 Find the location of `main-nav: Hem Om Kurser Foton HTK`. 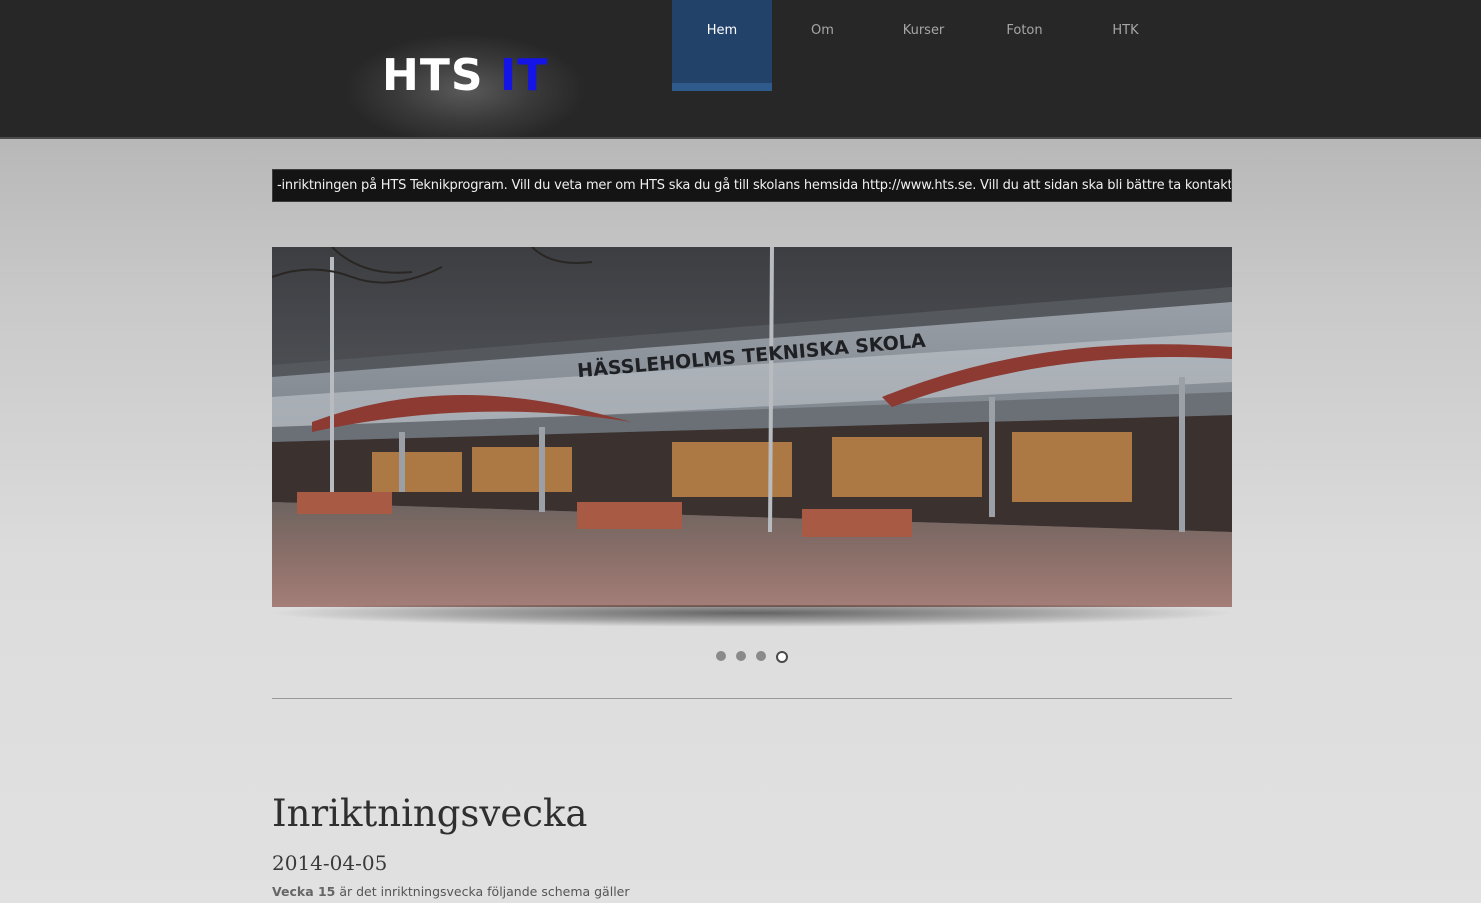

main-nav: Hem Om Kurser Foton HTK is located at coordinates (924, 45).